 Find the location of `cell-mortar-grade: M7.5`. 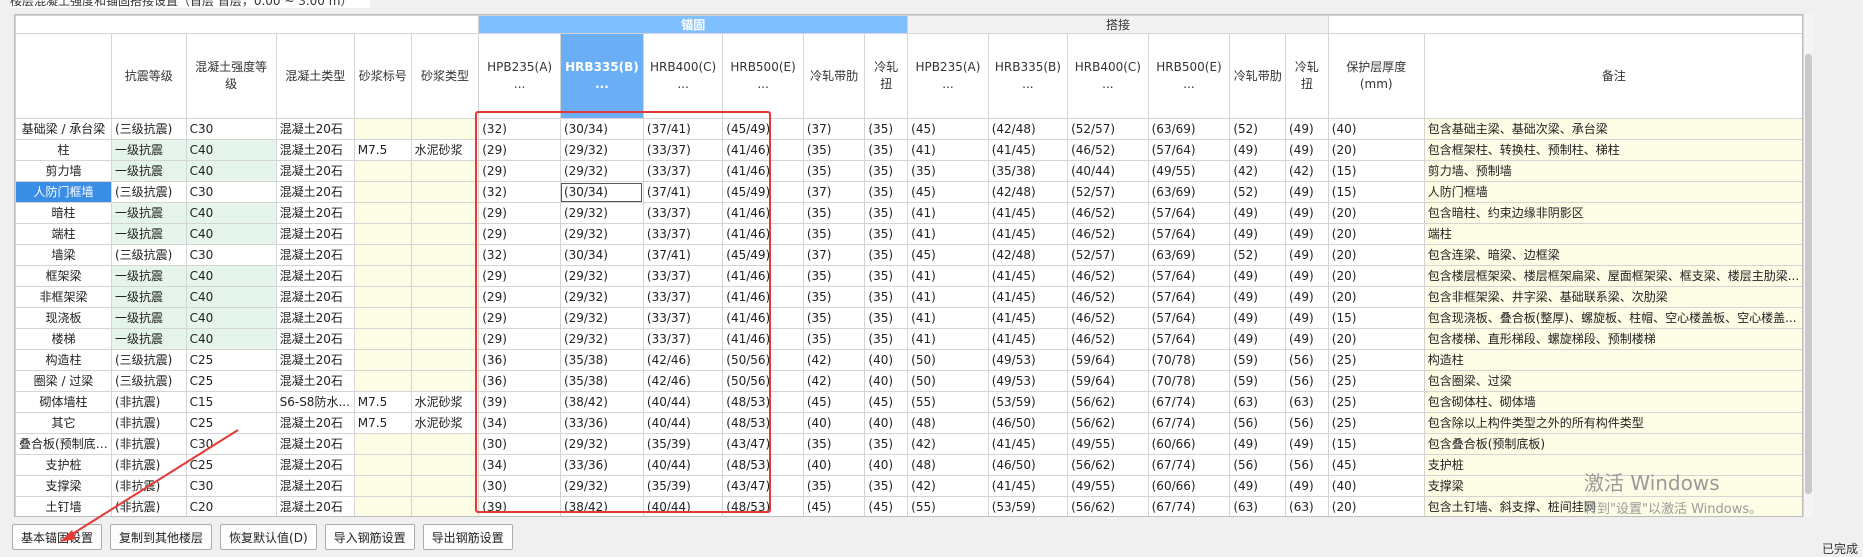

cell-mortar-grade: M7.5 is located at coordinates (382, 402).